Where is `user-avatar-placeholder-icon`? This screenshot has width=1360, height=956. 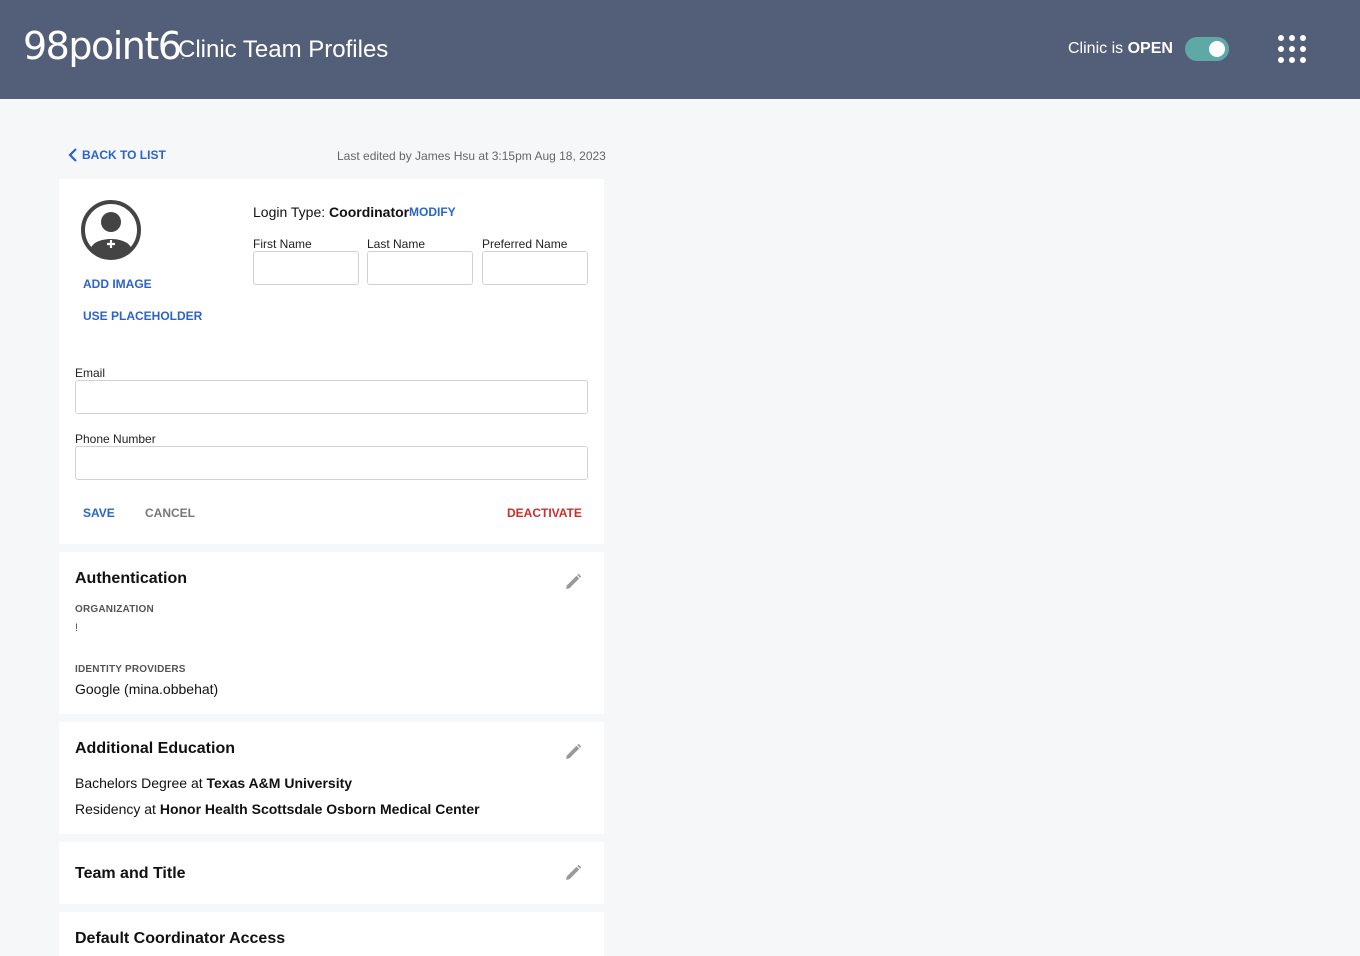 user-avatar-placeholder-icon is located at coordinates (111, 230).